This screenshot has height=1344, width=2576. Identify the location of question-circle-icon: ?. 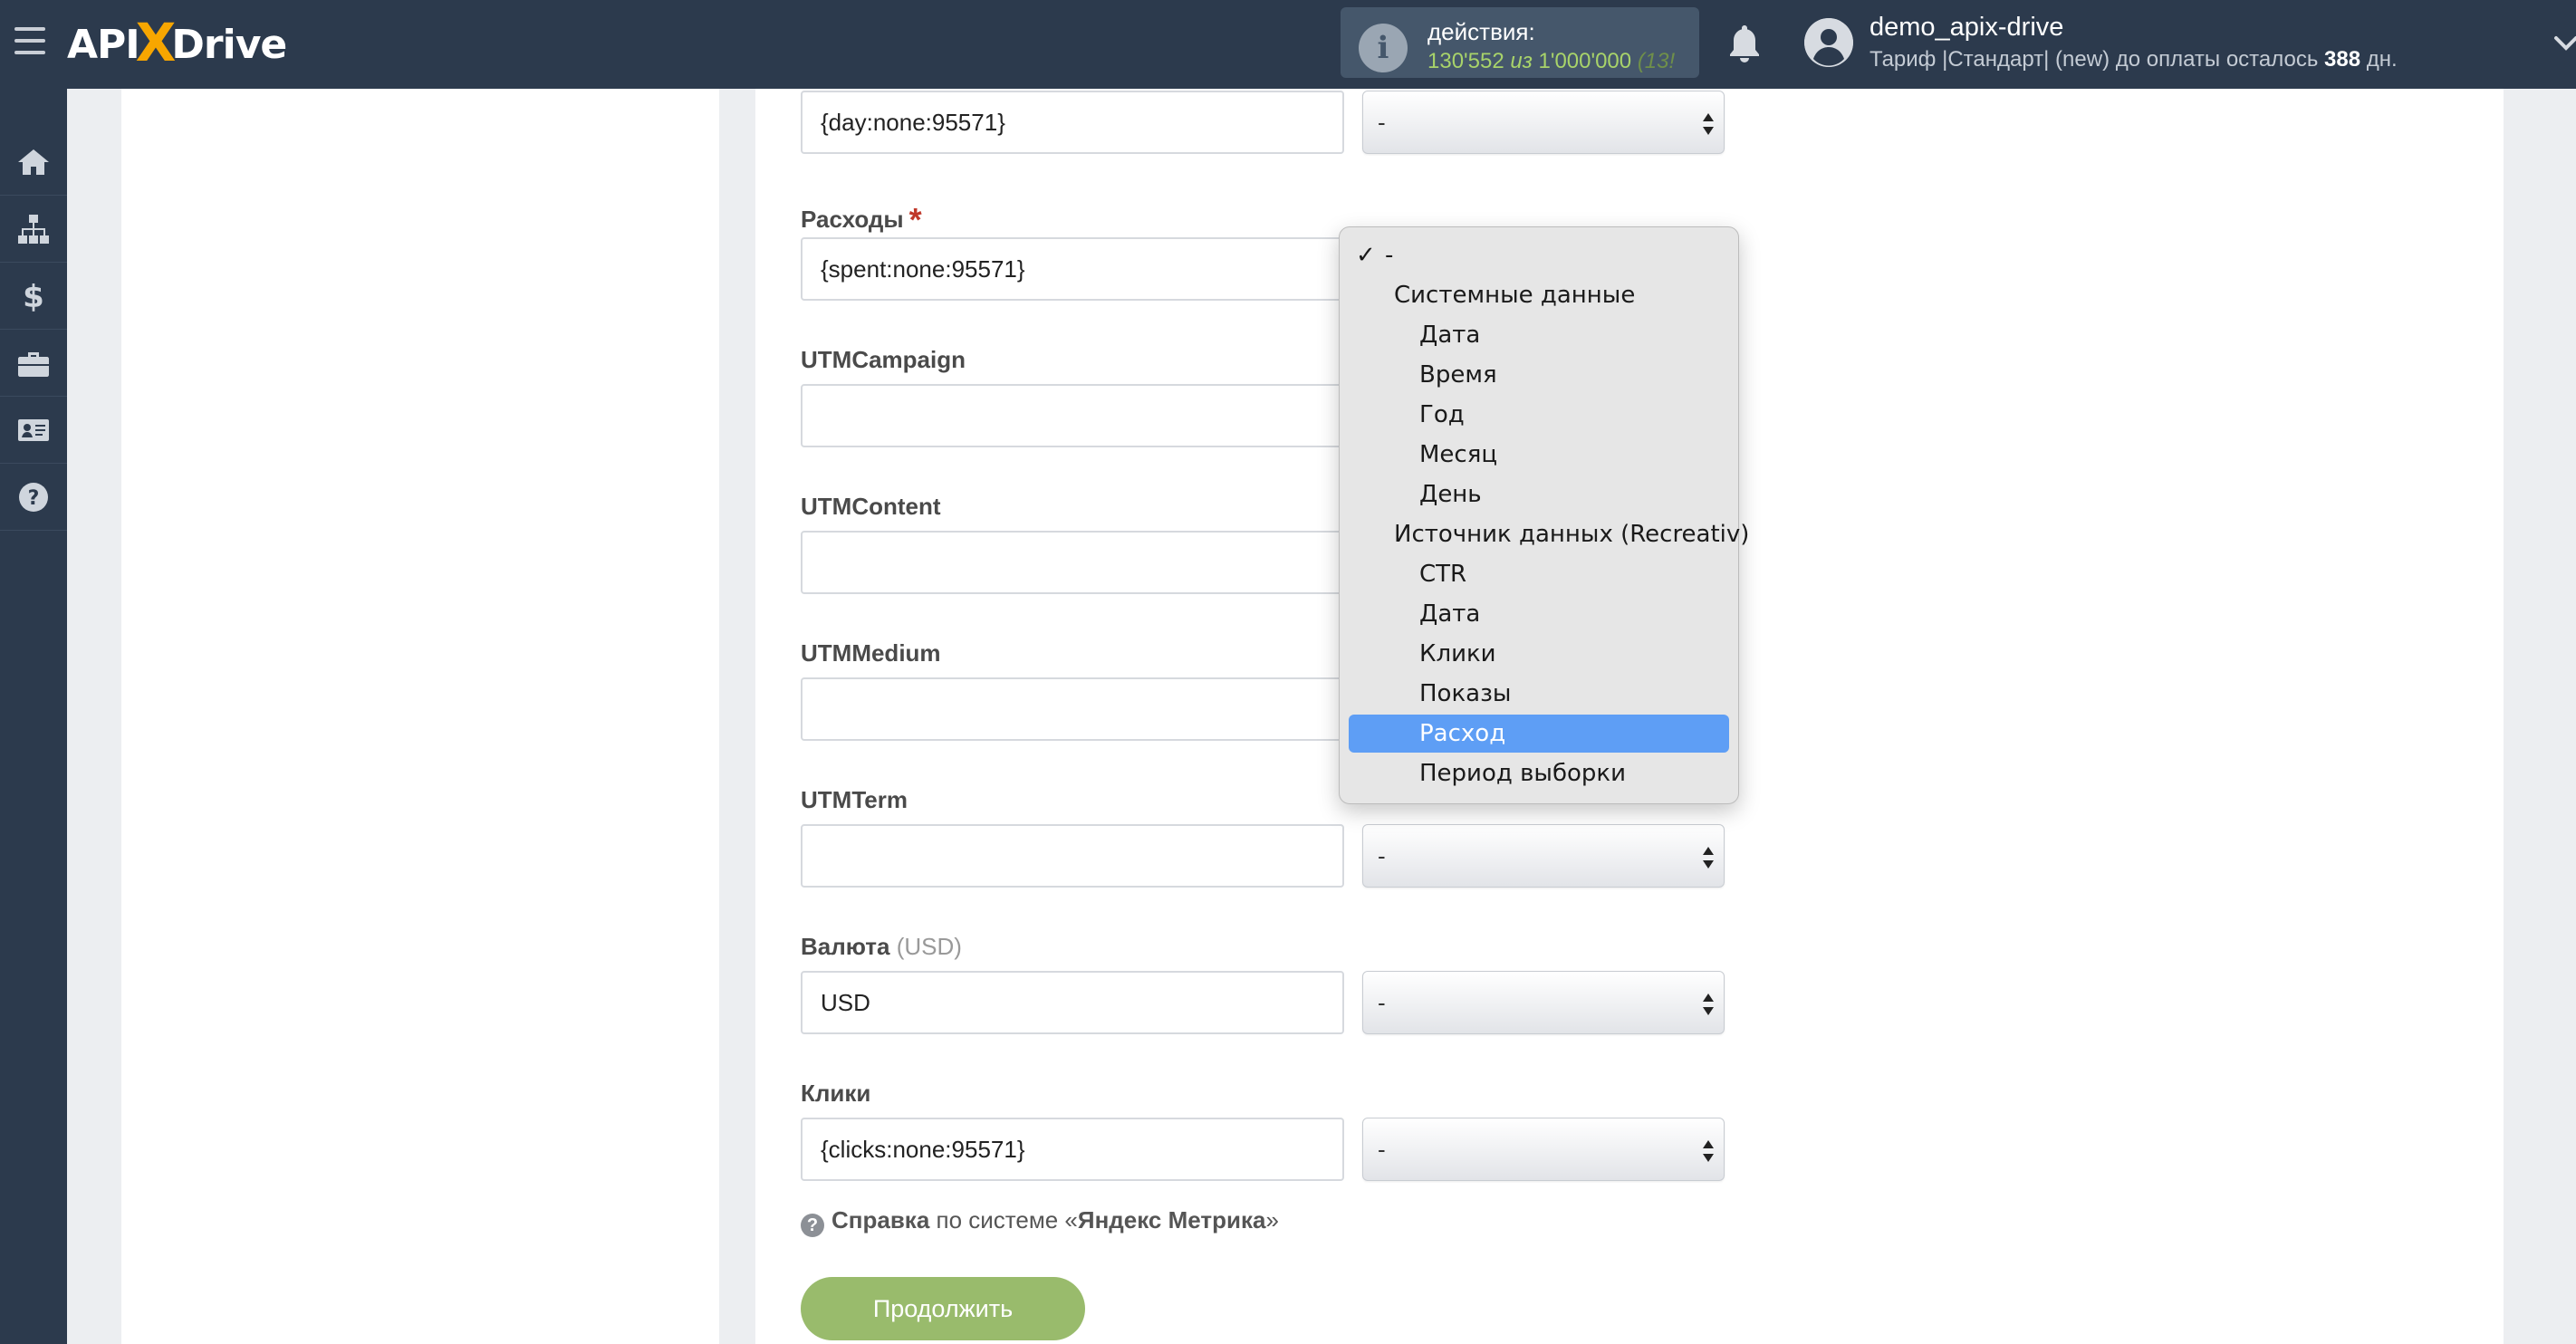
(812, 1225).